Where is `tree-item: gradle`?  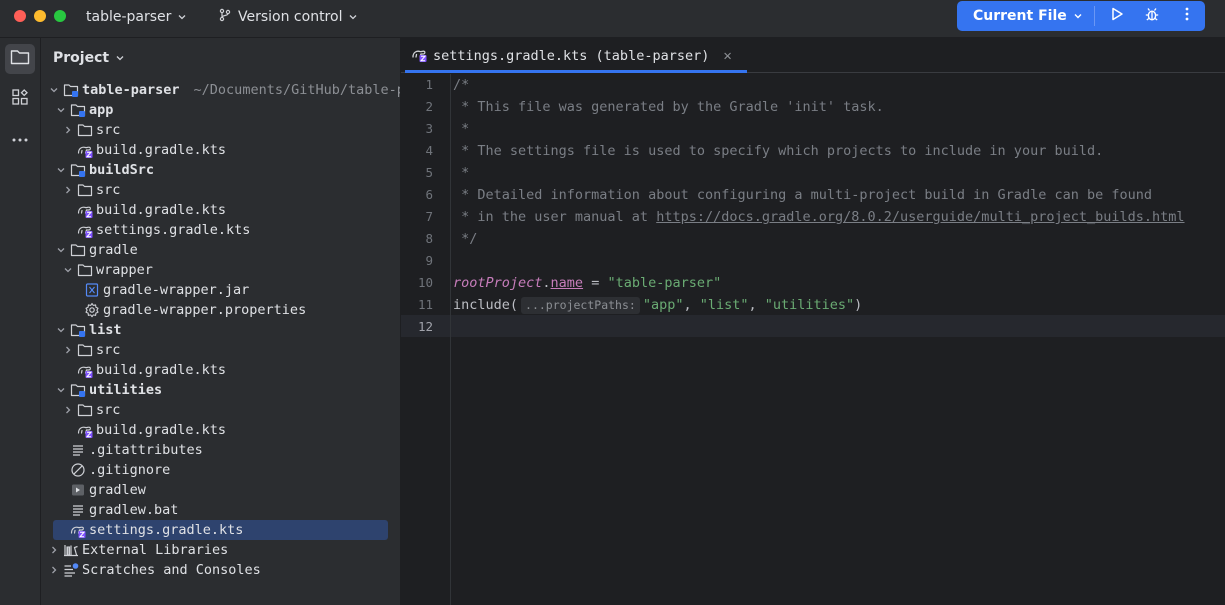 tree-item: gradle is located at coordinates (220, 250).